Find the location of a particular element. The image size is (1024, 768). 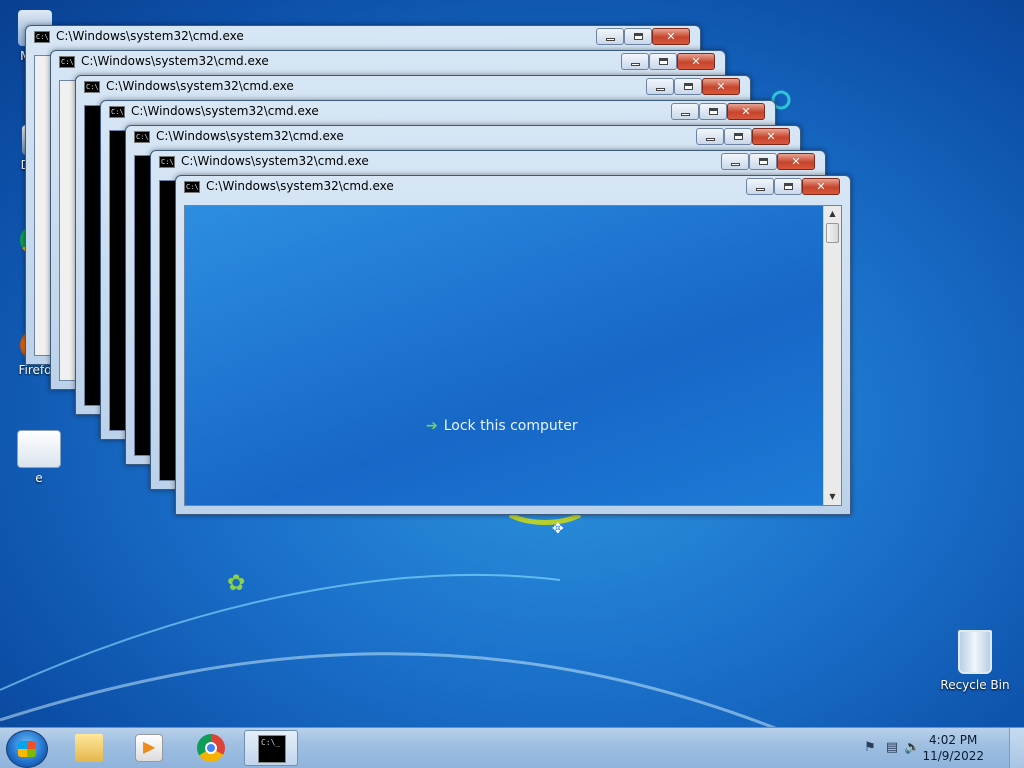

desktop-icon-label: Recycle Bin is located at coordinates (975, 685).